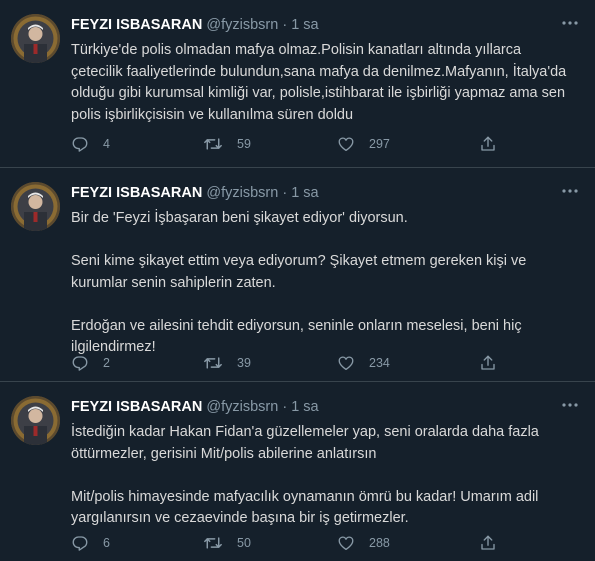  What do you see at coordinates (244, 363) in the screenshot?
I see `retweet-count: 39` at bounding box center [244, 363].